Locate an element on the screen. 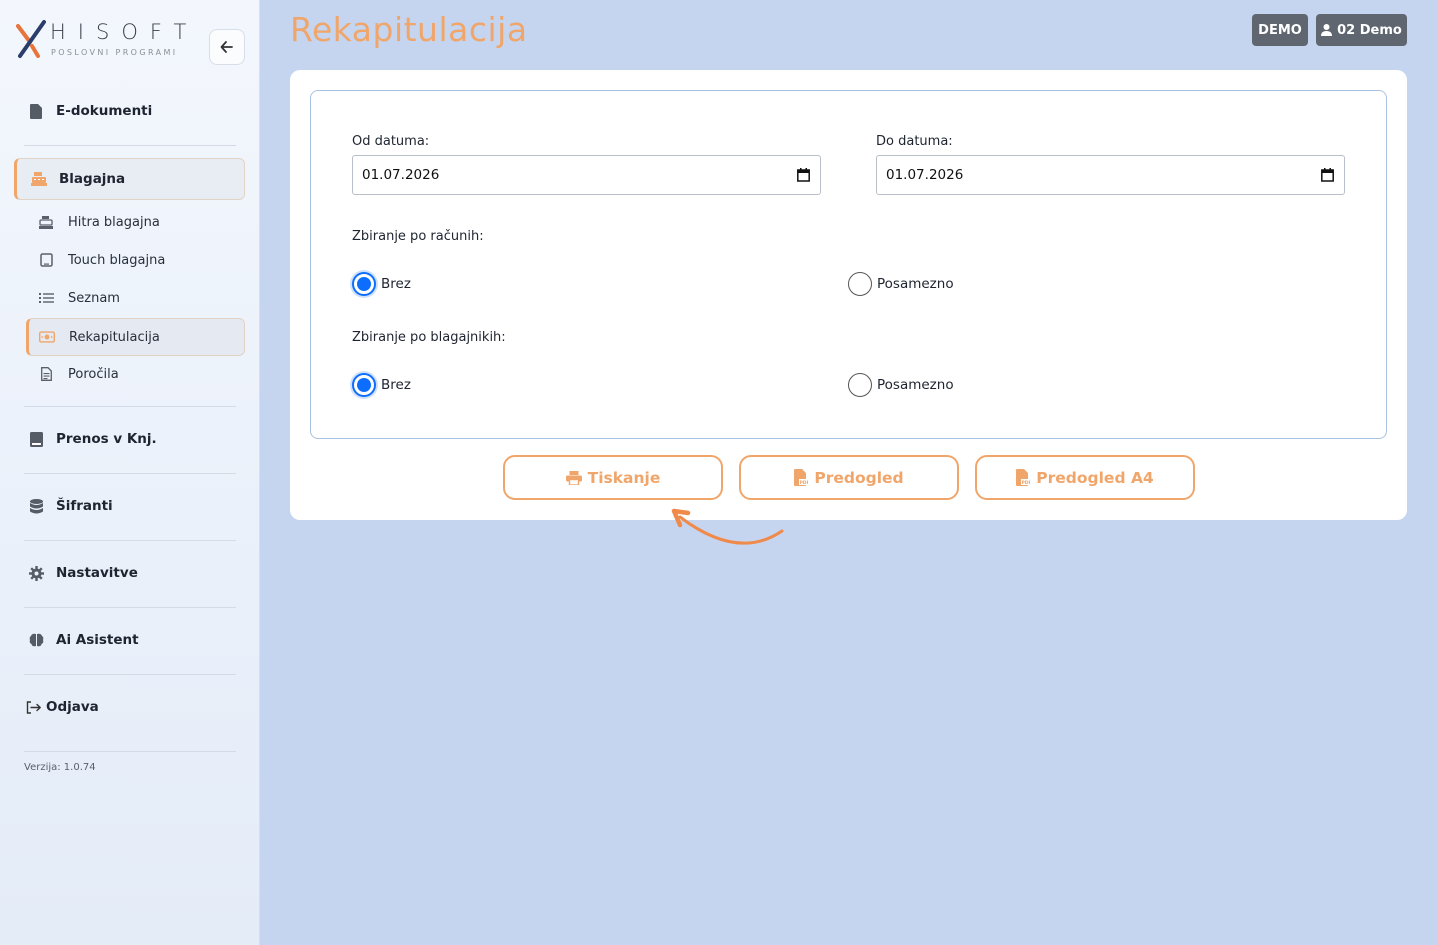 Image resolution: width=1437 pixels, height=945 pixels. to-date-input: 01.07.2026 is located at coordinates (1110, 175).